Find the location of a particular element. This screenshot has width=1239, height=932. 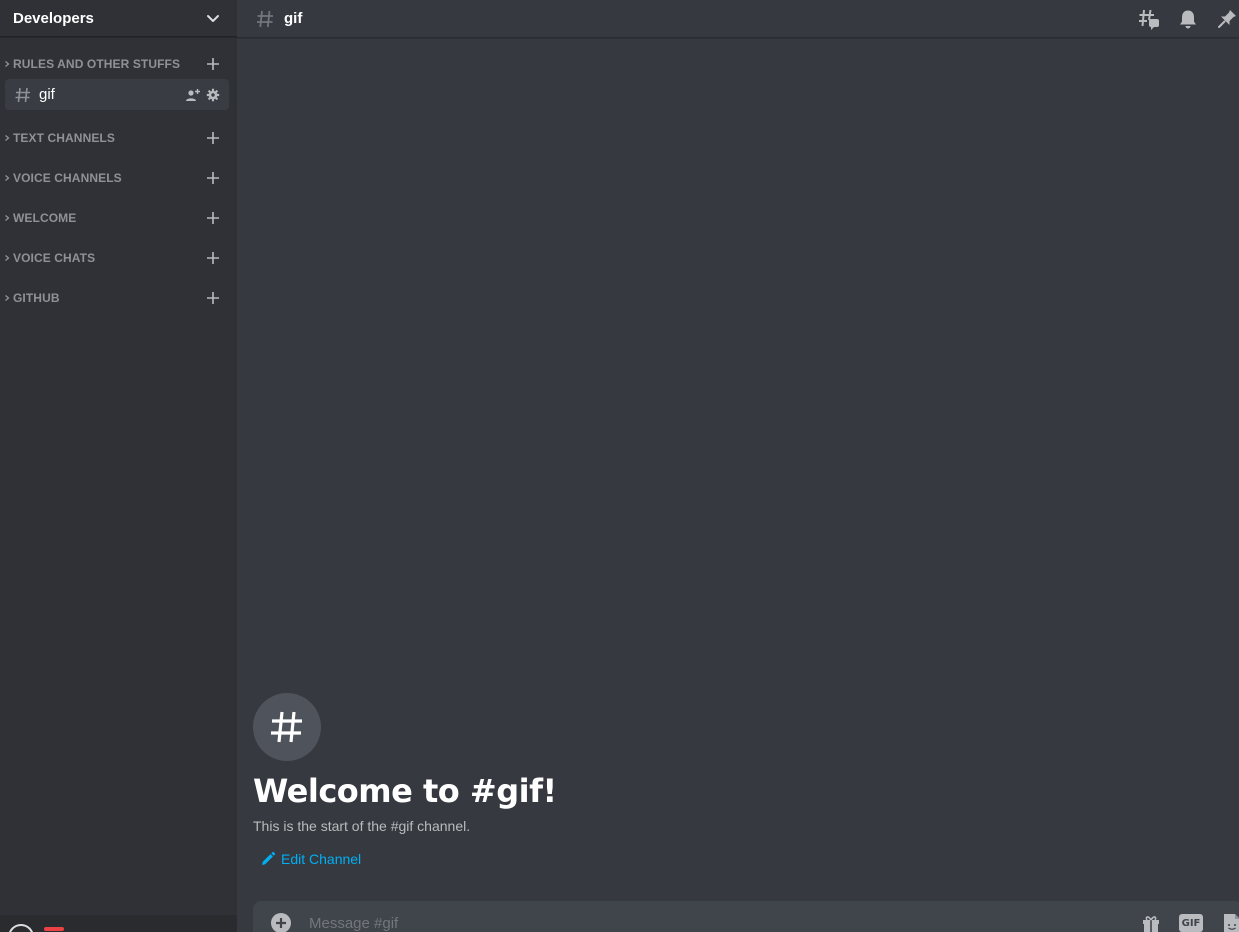

server-header: Developers is located at coordinates (118, 18).